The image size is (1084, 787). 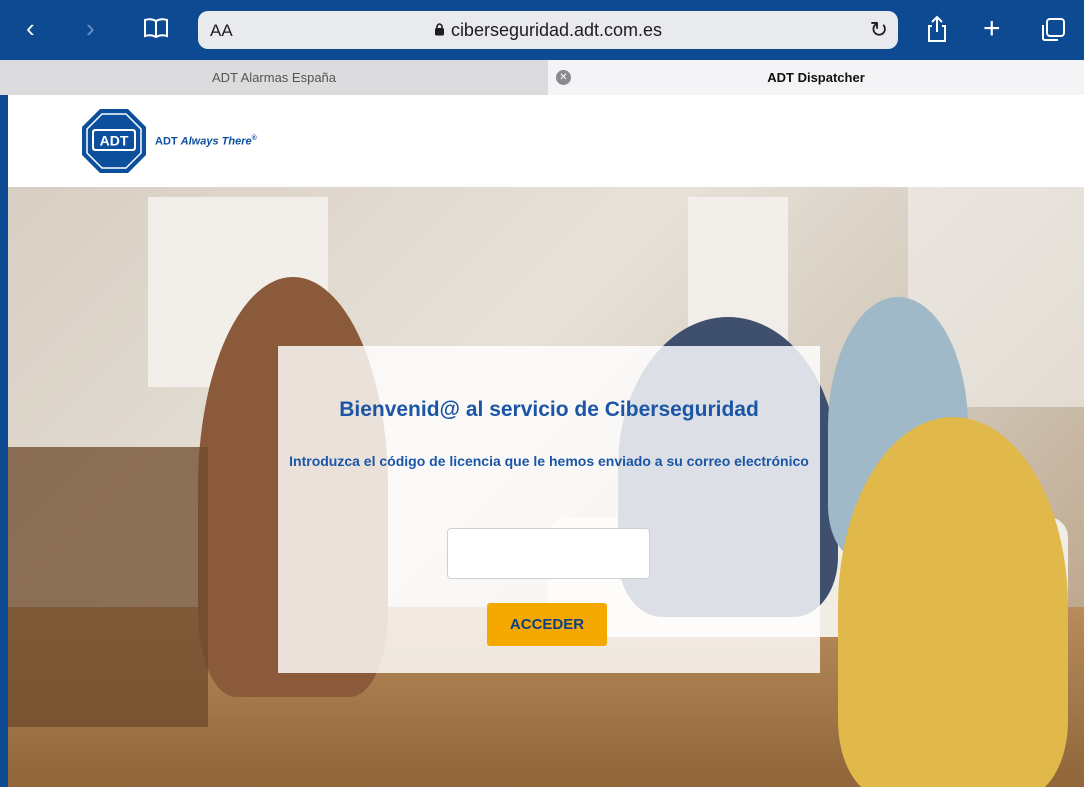 What do you see at coordinates (166, 141) in the screenshot?
I see `tagline-brand: ADT` at bounding box center [166, 141].